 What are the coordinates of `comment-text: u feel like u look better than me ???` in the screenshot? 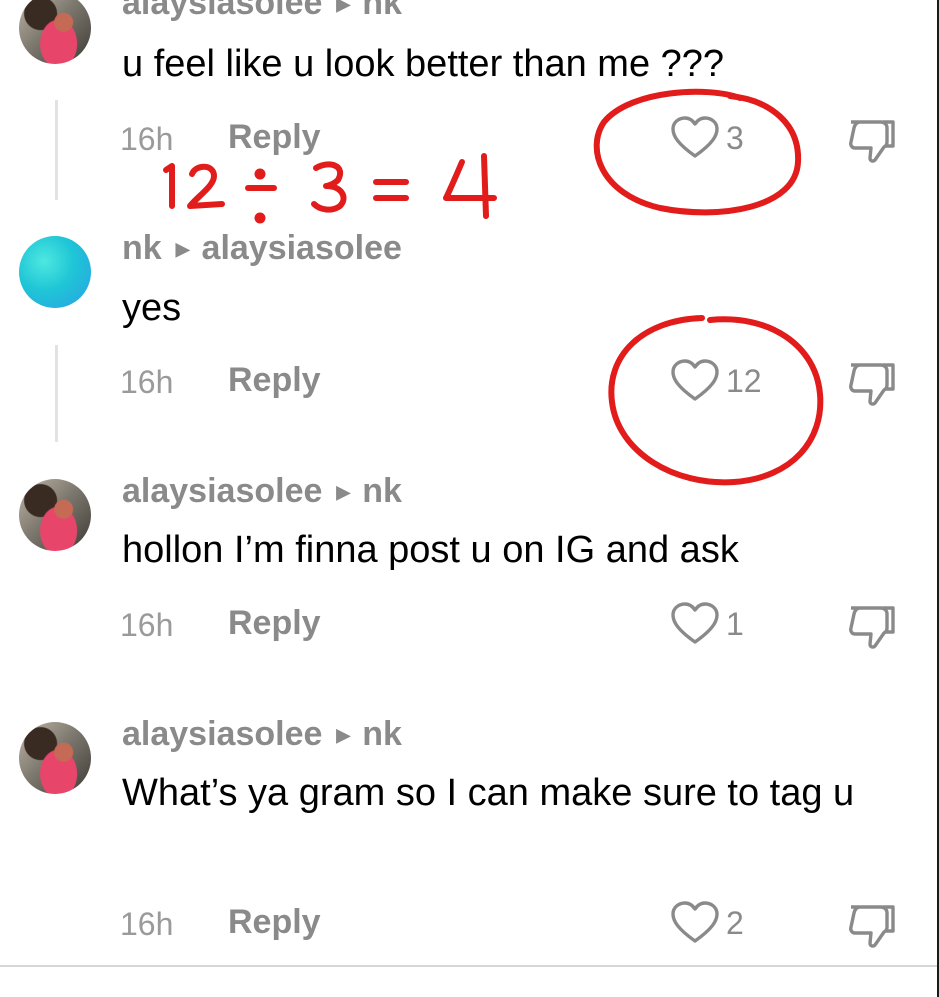 It's located at (423, 64).